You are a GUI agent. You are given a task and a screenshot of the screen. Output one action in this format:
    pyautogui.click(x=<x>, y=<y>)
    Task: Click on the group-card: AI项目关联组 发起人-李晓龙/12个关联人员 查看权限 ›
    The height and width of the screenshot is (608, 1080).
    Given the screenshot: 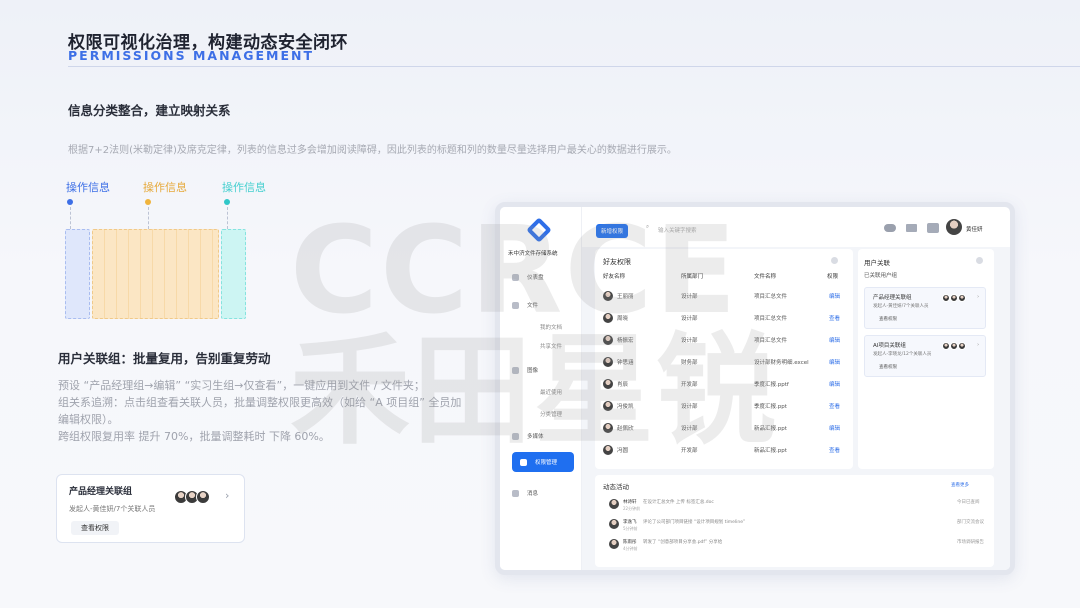 What is the action you would take?
    pyautogui.click(x=925, y=356)
    